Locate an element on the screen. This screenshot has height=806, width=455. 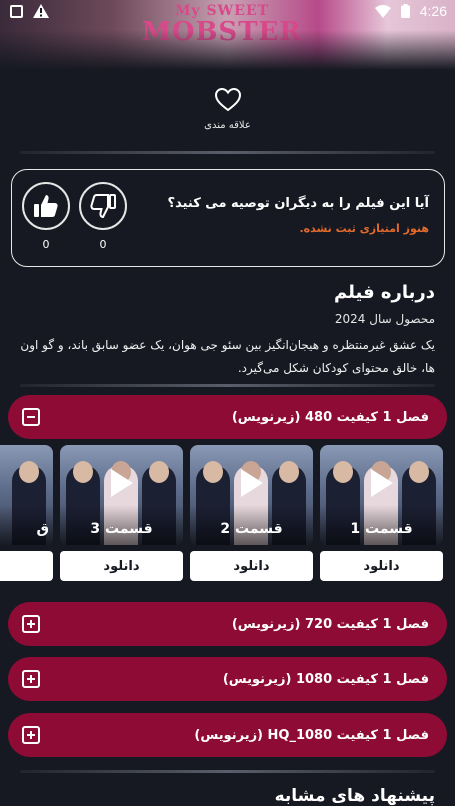
thumbs-up-icon is located at coordinates (46, 206).